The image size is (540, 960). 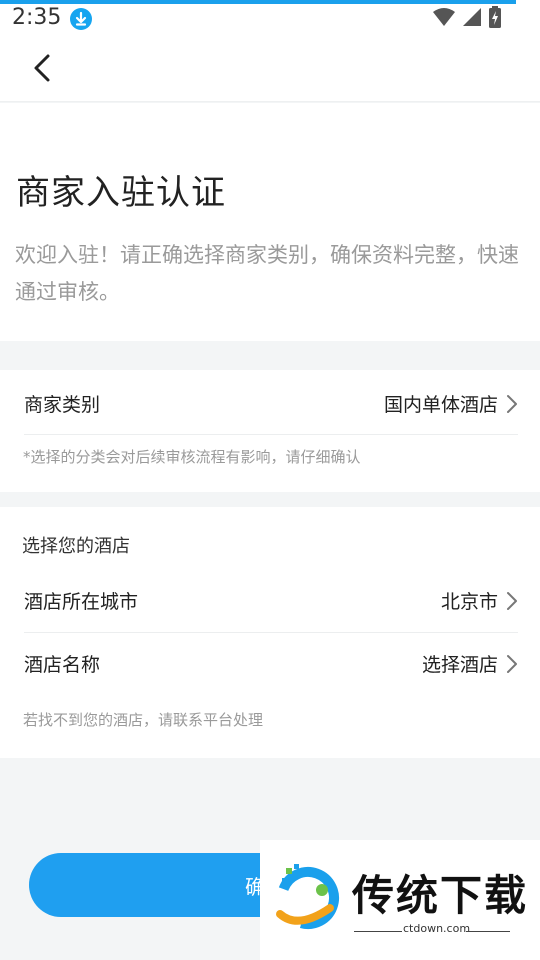 I want to click on battery-icon, so click(x=495, y=19).